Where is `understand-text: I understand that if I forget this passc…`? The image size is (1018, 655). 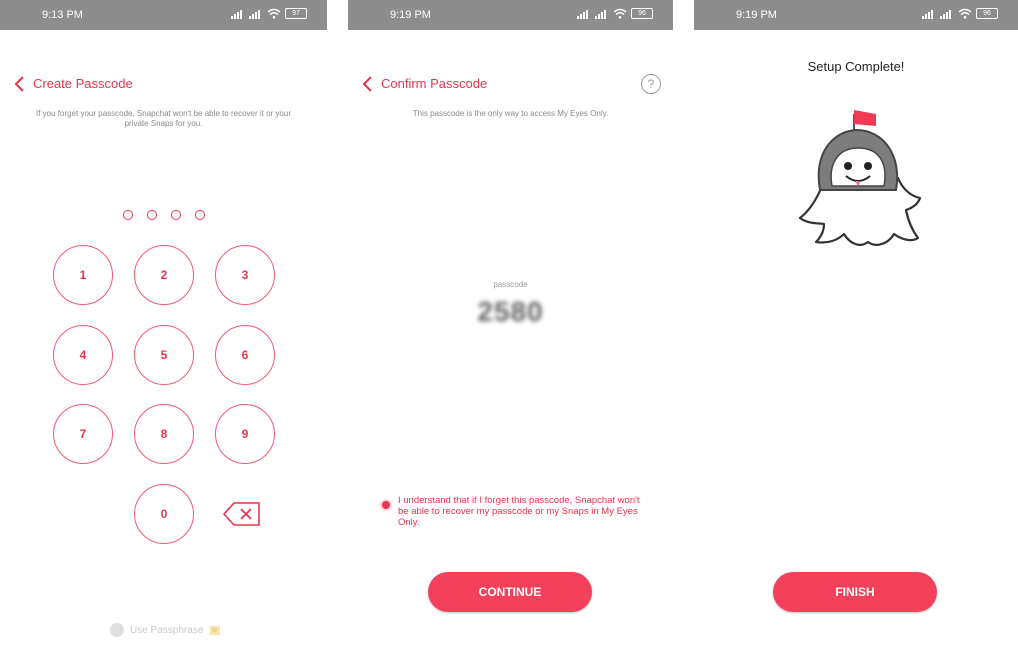 understand-text: I understand that if I forget this passc… is located at coordinates (519, 511).